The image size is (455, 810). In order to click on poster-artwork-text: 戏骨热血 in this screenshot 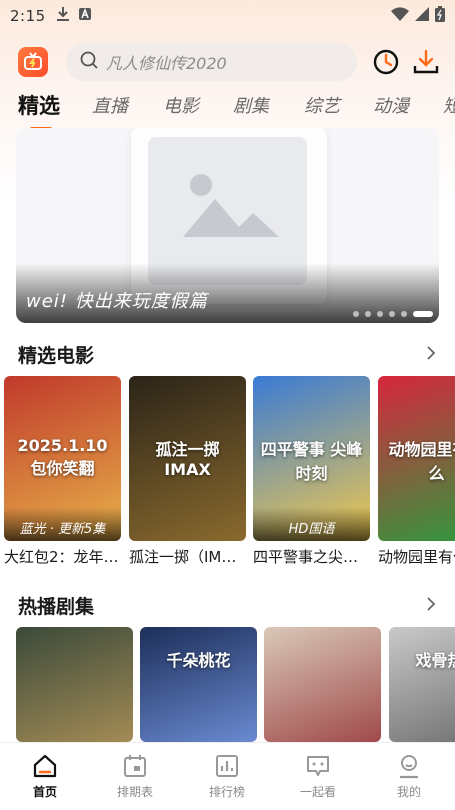, I will do `click(435, 660)`.